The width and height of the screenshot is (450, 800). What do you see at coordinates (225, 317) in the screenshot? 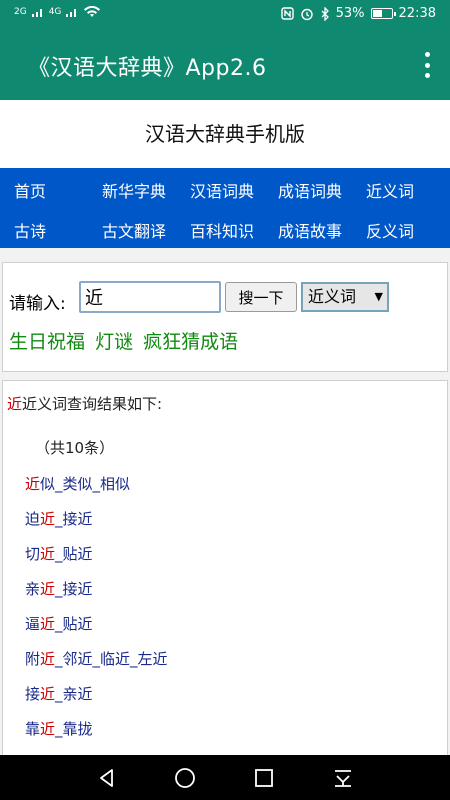
I see `search-panel: 请输入: 搜一下 近义词 ▼ 生日祝福 灯谜 疯狂猜成语` at bounding box center [225, 317].